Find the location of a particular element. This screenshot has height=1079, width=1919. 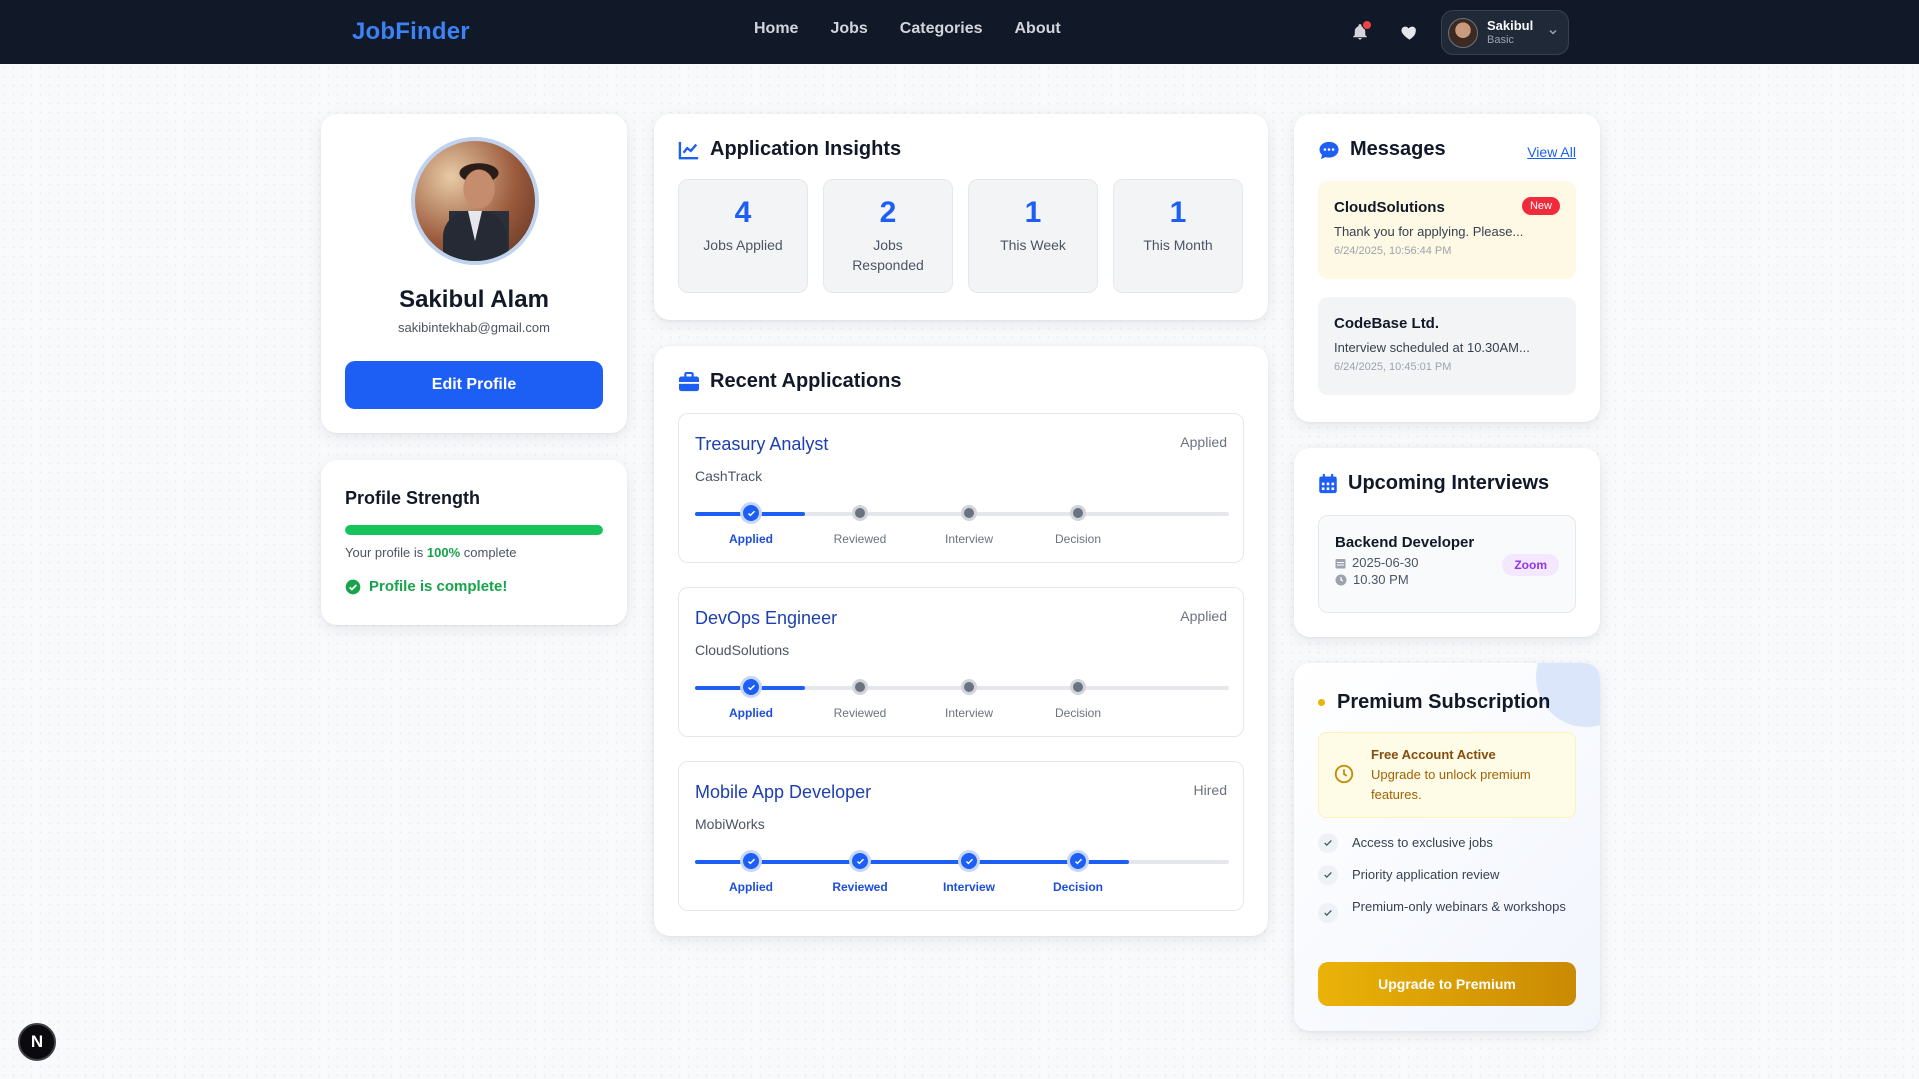

dev-tools-badge: N is located at coordinates (37, 1042).